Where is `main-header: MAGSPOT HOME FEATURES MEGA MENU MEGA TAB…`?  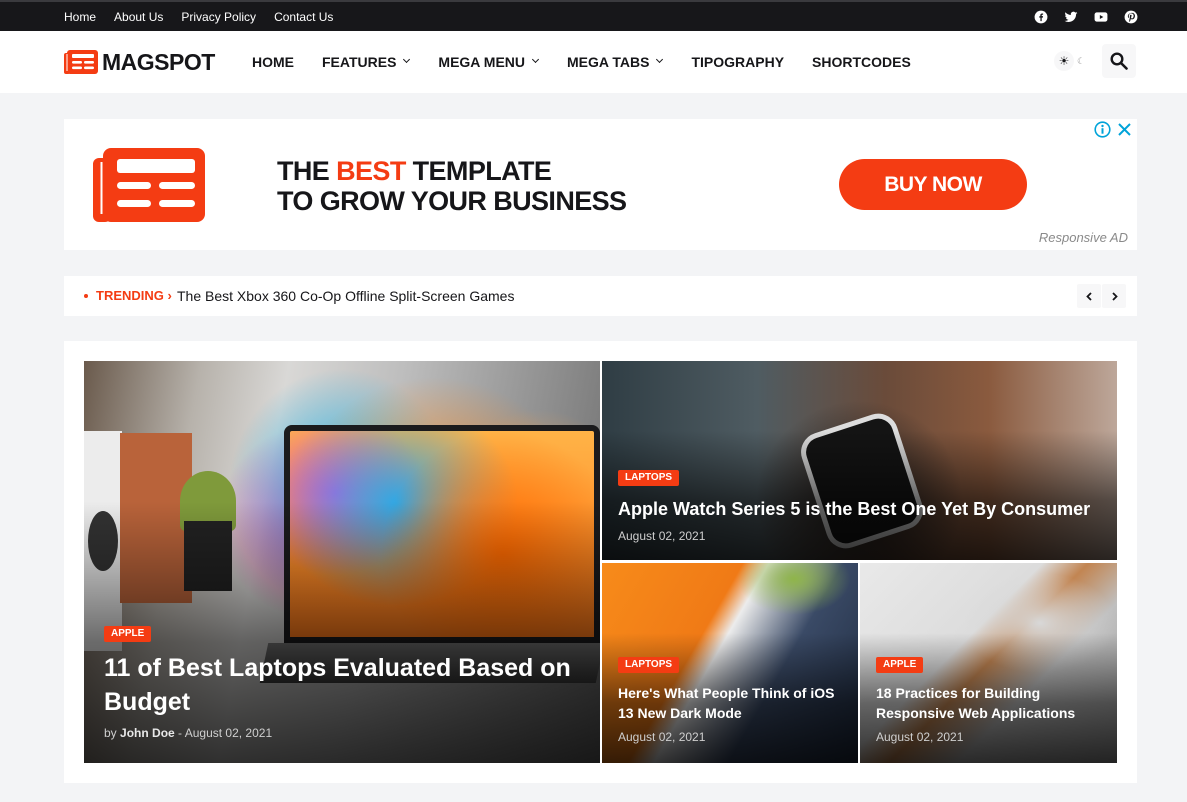
main-header: MAGSPOT HOME FEATURES MEGA MENU MEGA TAB… is located at coordinates (593, 62).